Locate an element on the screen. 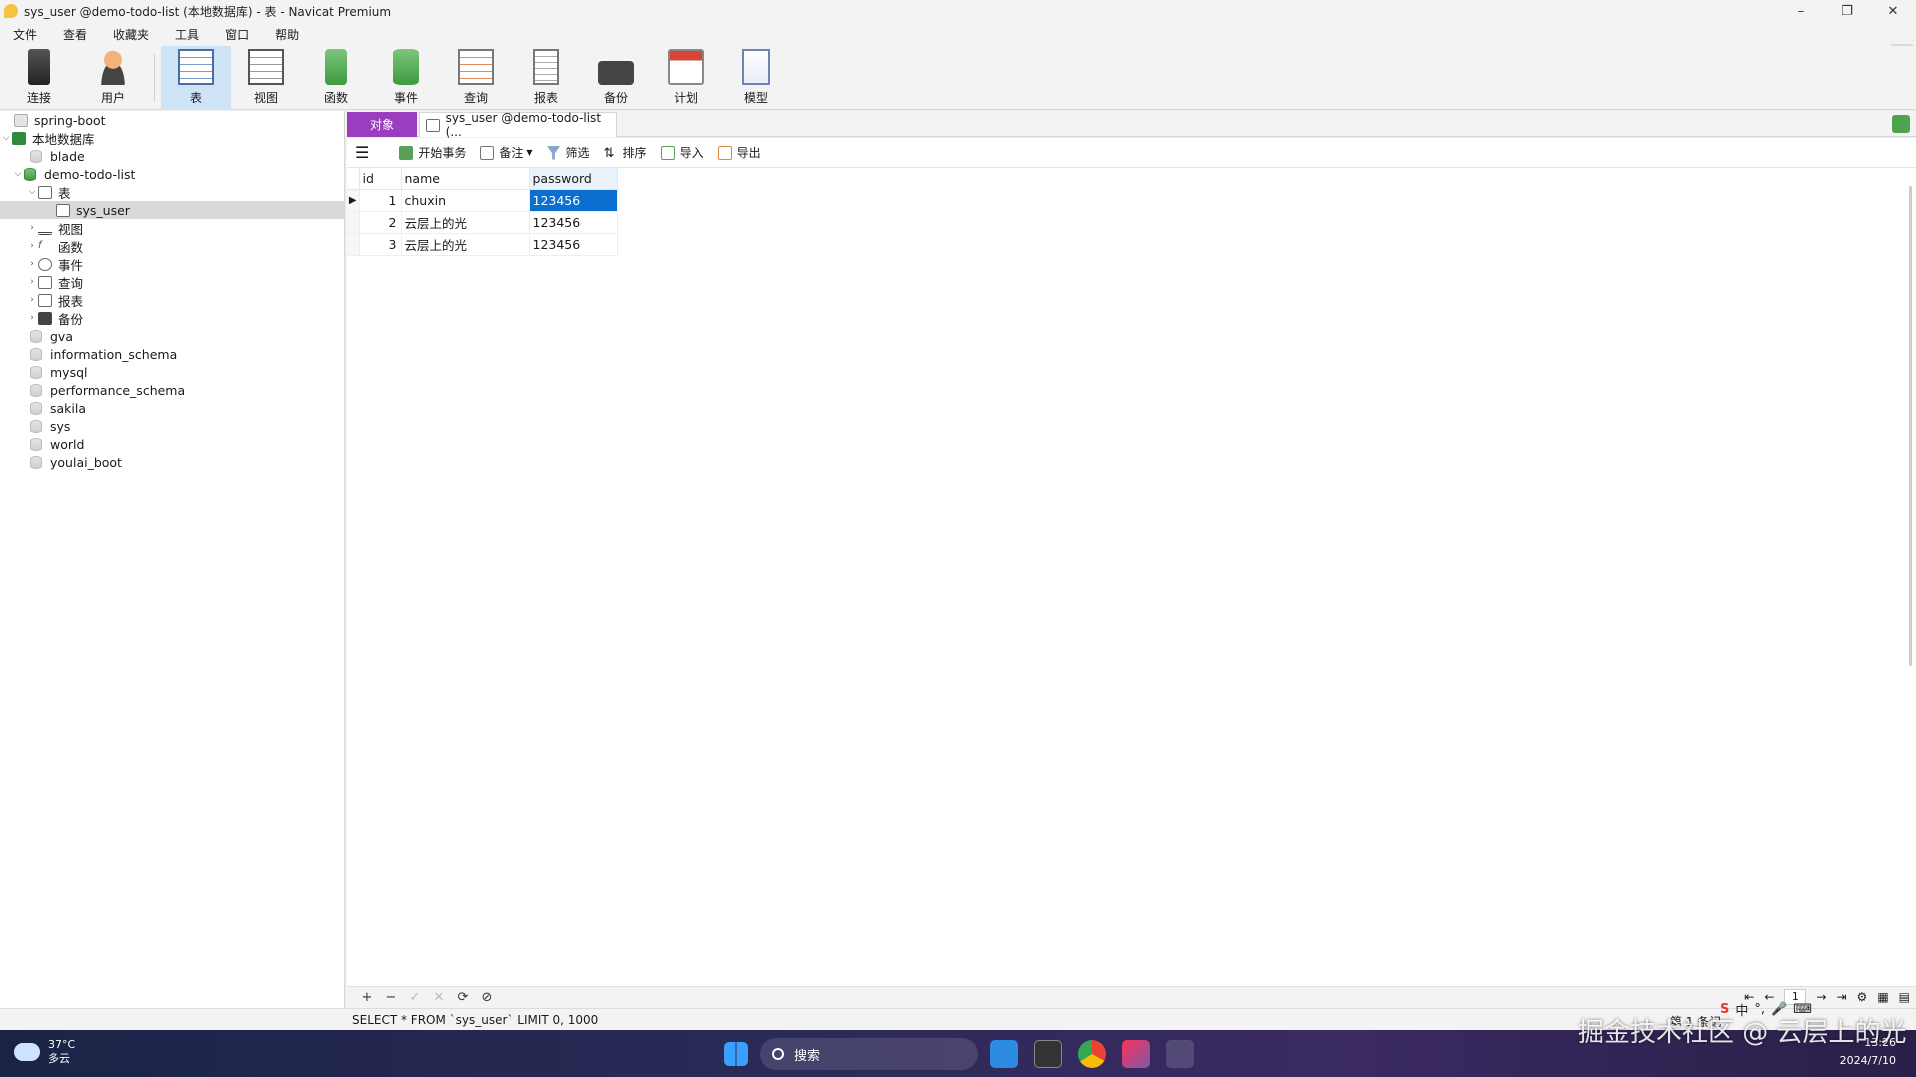  form-view-icon: ▤ is located at coordinates (1904, 997).